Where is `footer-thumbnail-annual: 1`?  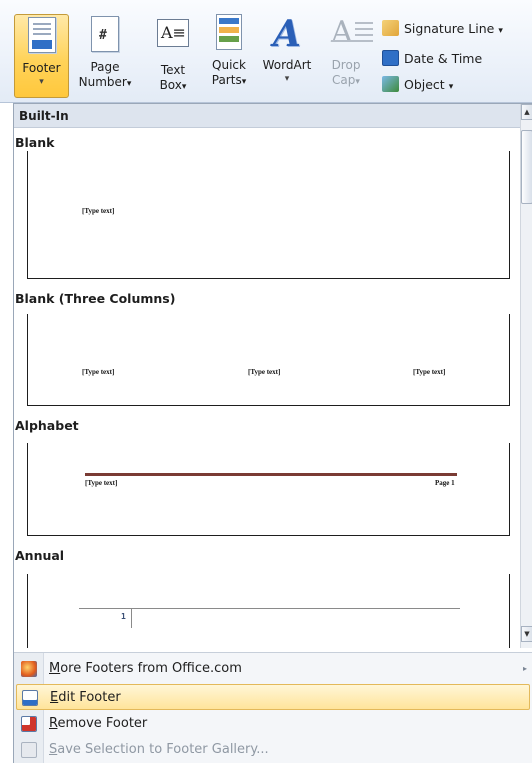 footer-thumbnail-annual: 1 is located at coordinates (268, 611).